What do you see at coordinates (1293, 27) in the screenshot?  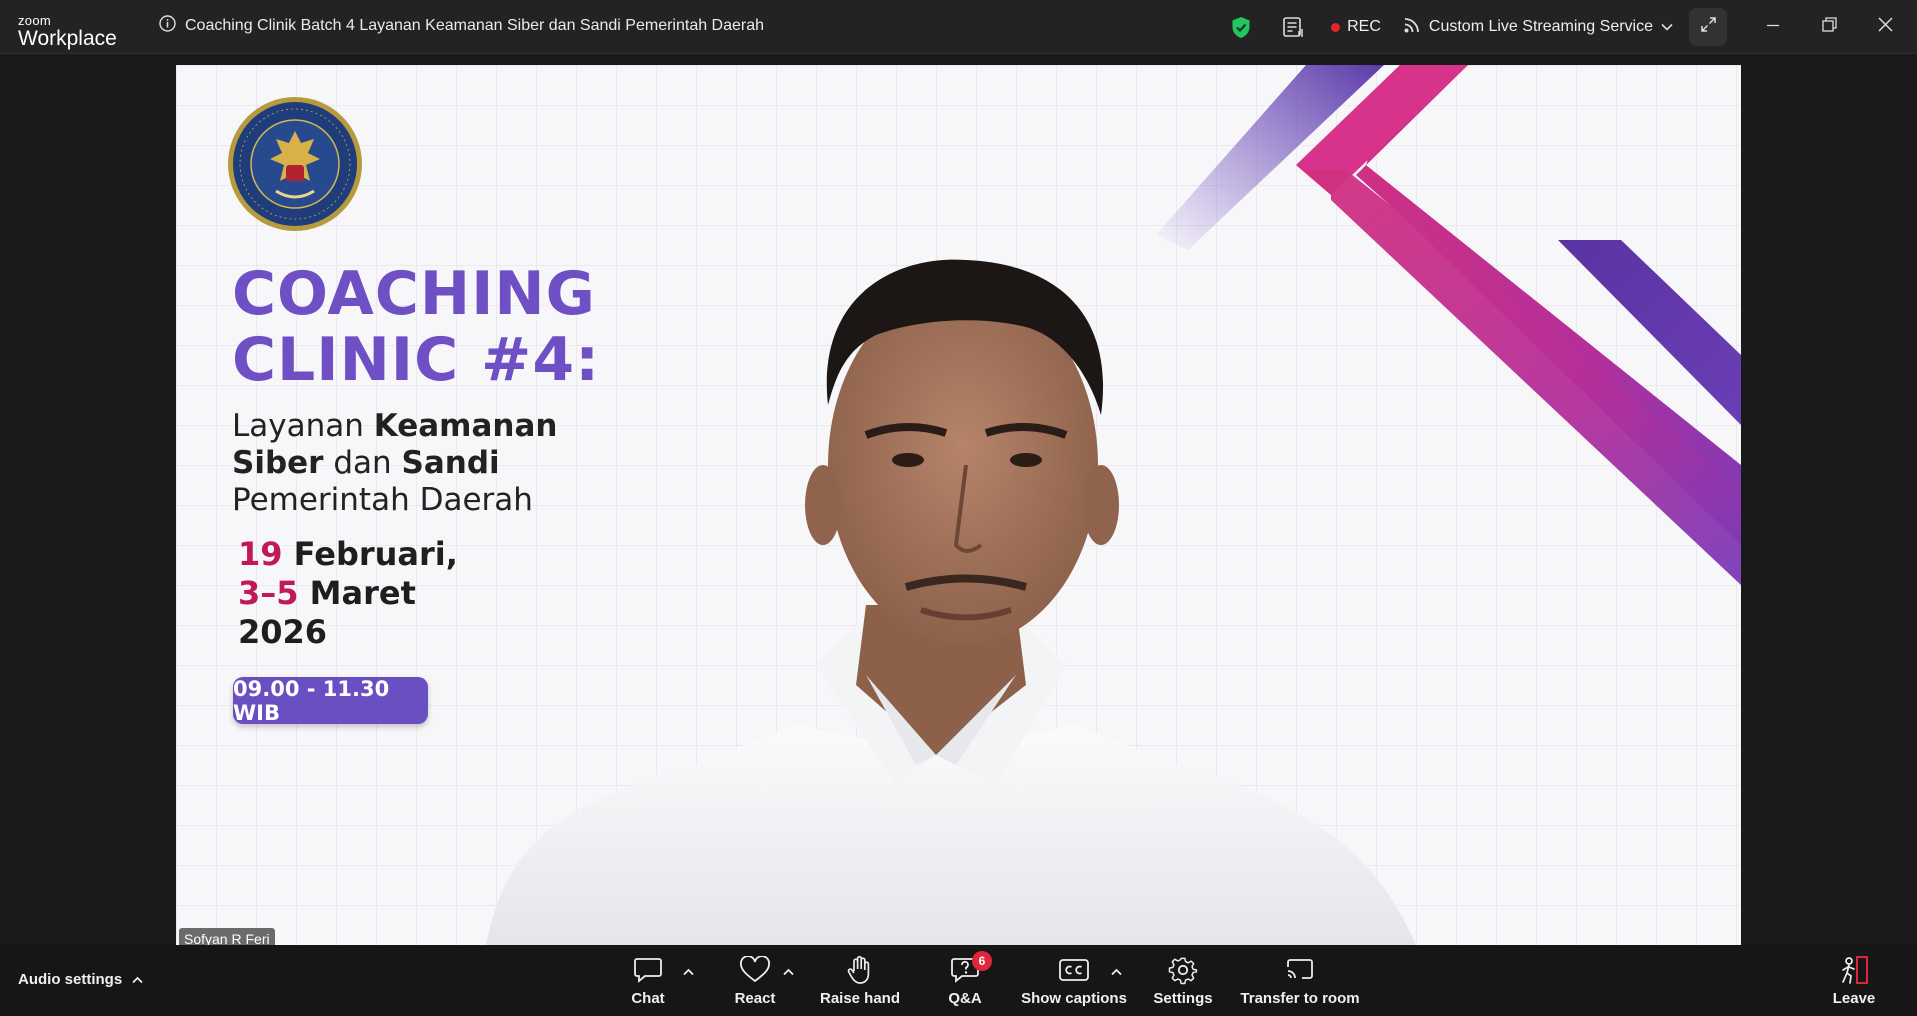 I see `transcript-icon` at bounding box center [1293, 27].